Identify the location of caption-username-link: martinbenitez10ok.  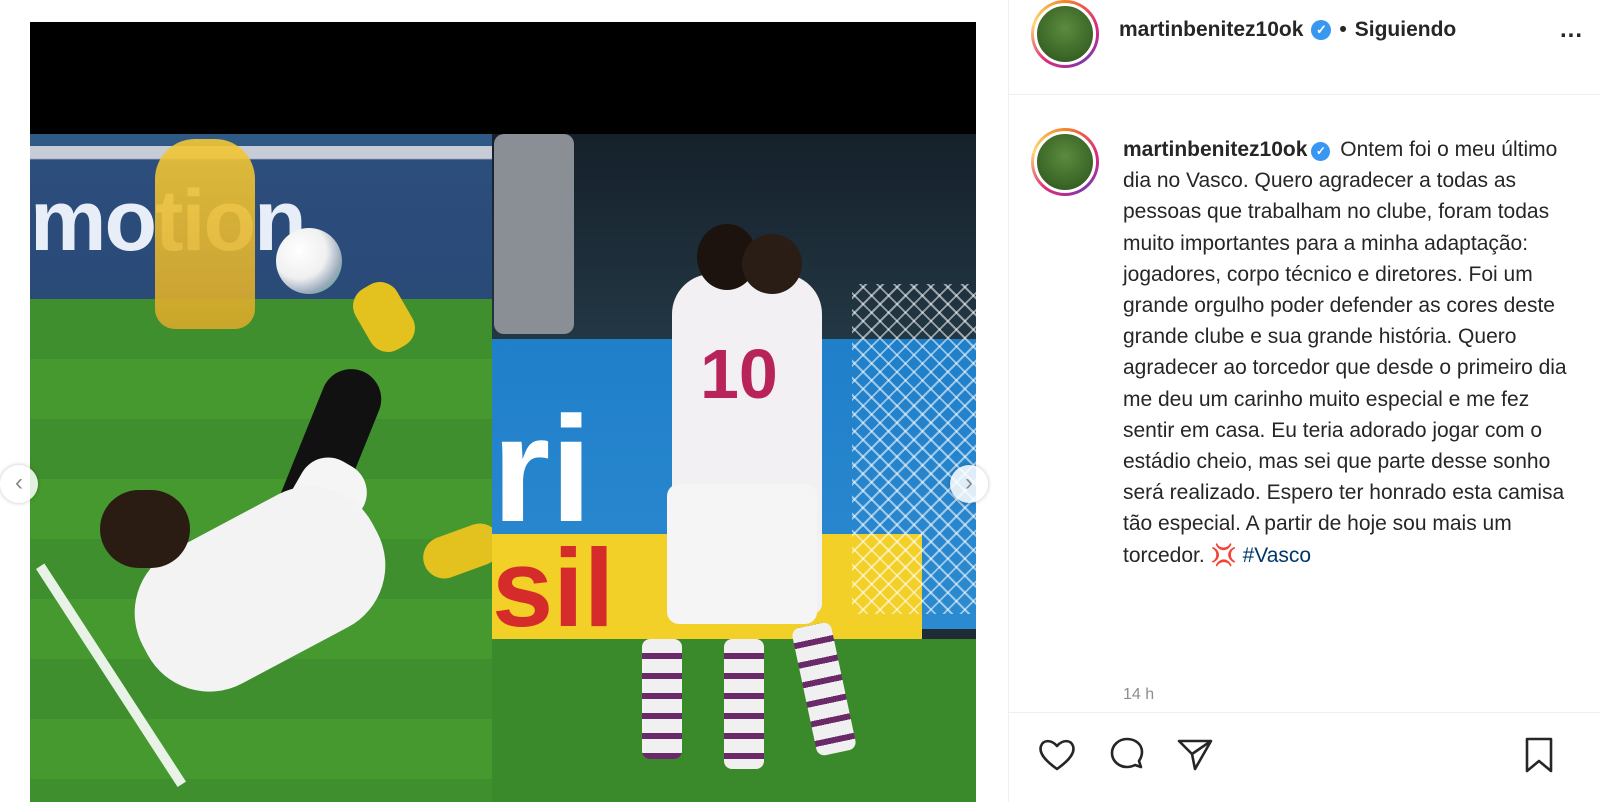
(1215, 149).